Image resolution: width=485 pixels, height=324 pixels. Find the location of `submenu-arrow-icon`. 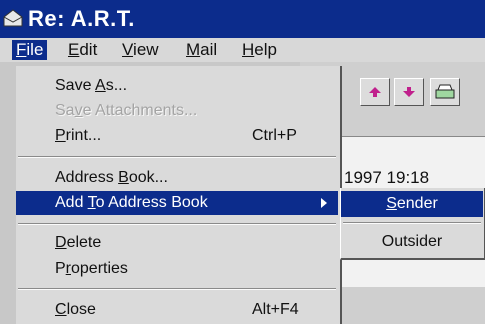

submenu-arrow-icon is located at coordinates (324, 203).